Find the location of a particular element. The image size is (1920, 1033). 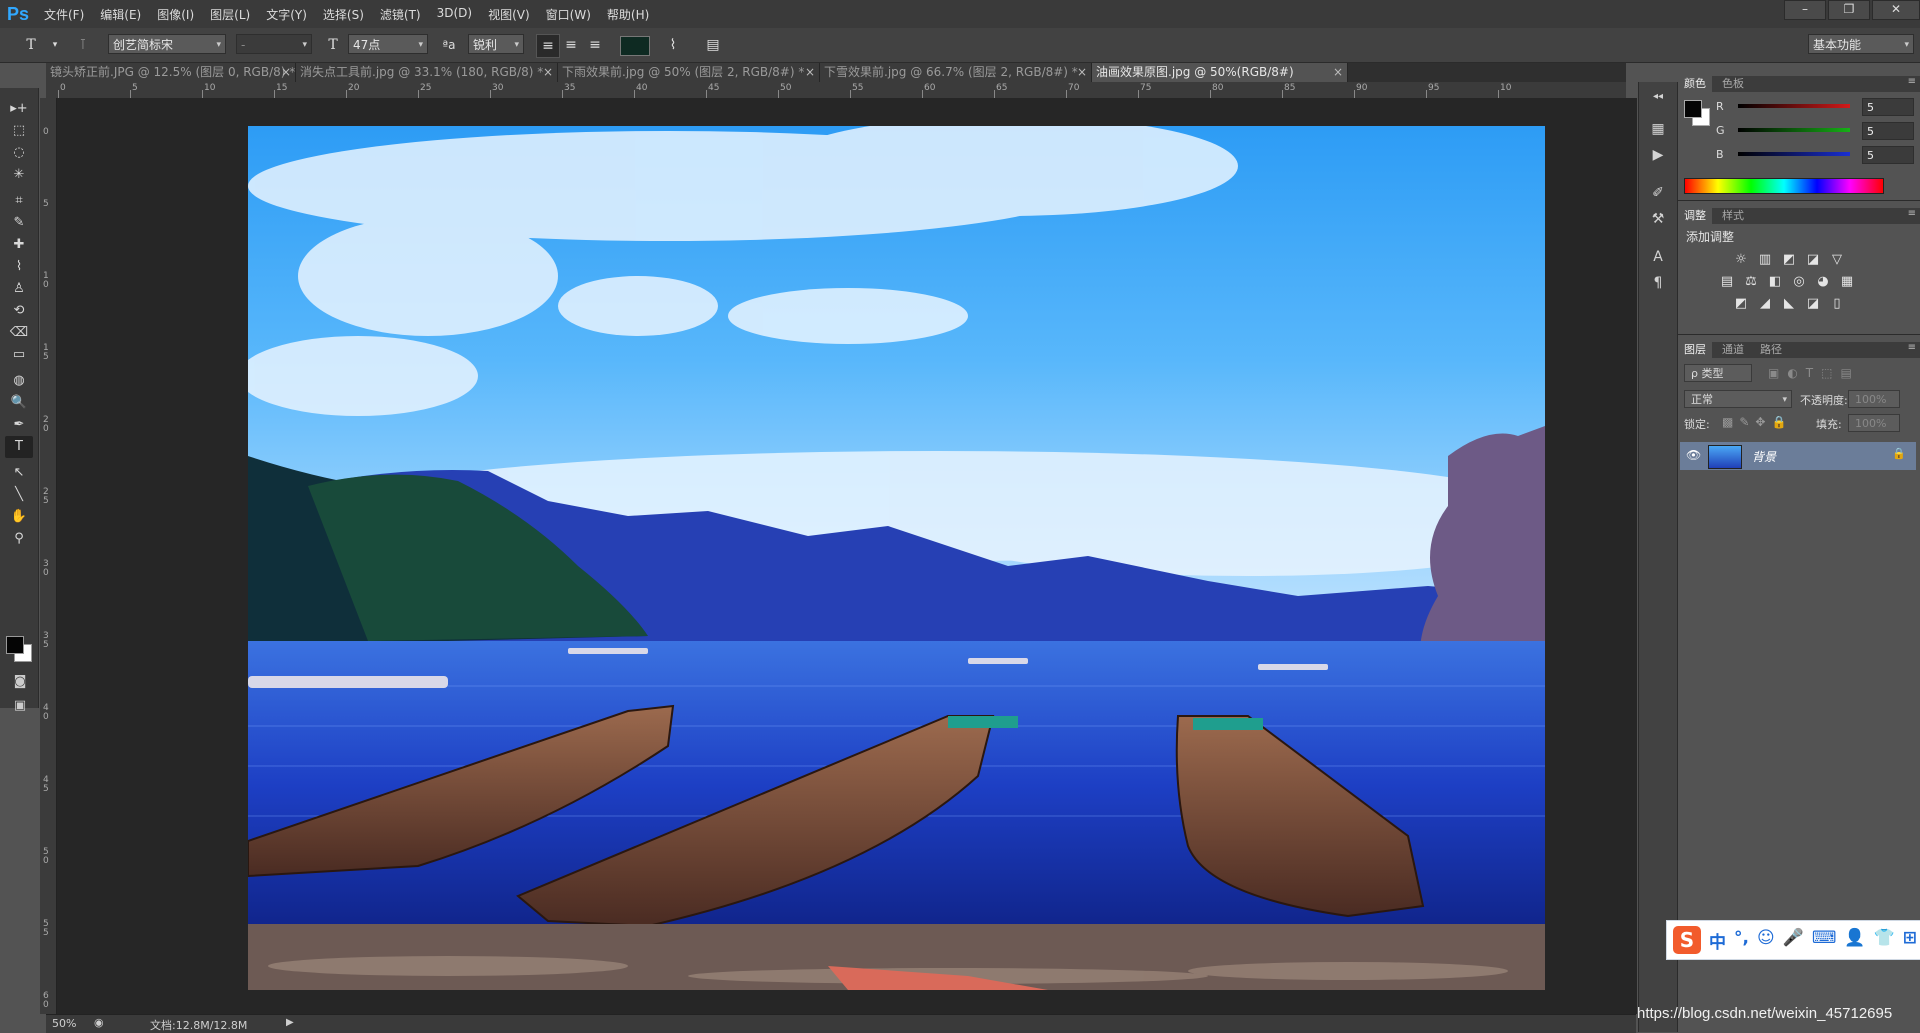

brush-settings-icon: ⚒ is located at coordinates (1658, 219).